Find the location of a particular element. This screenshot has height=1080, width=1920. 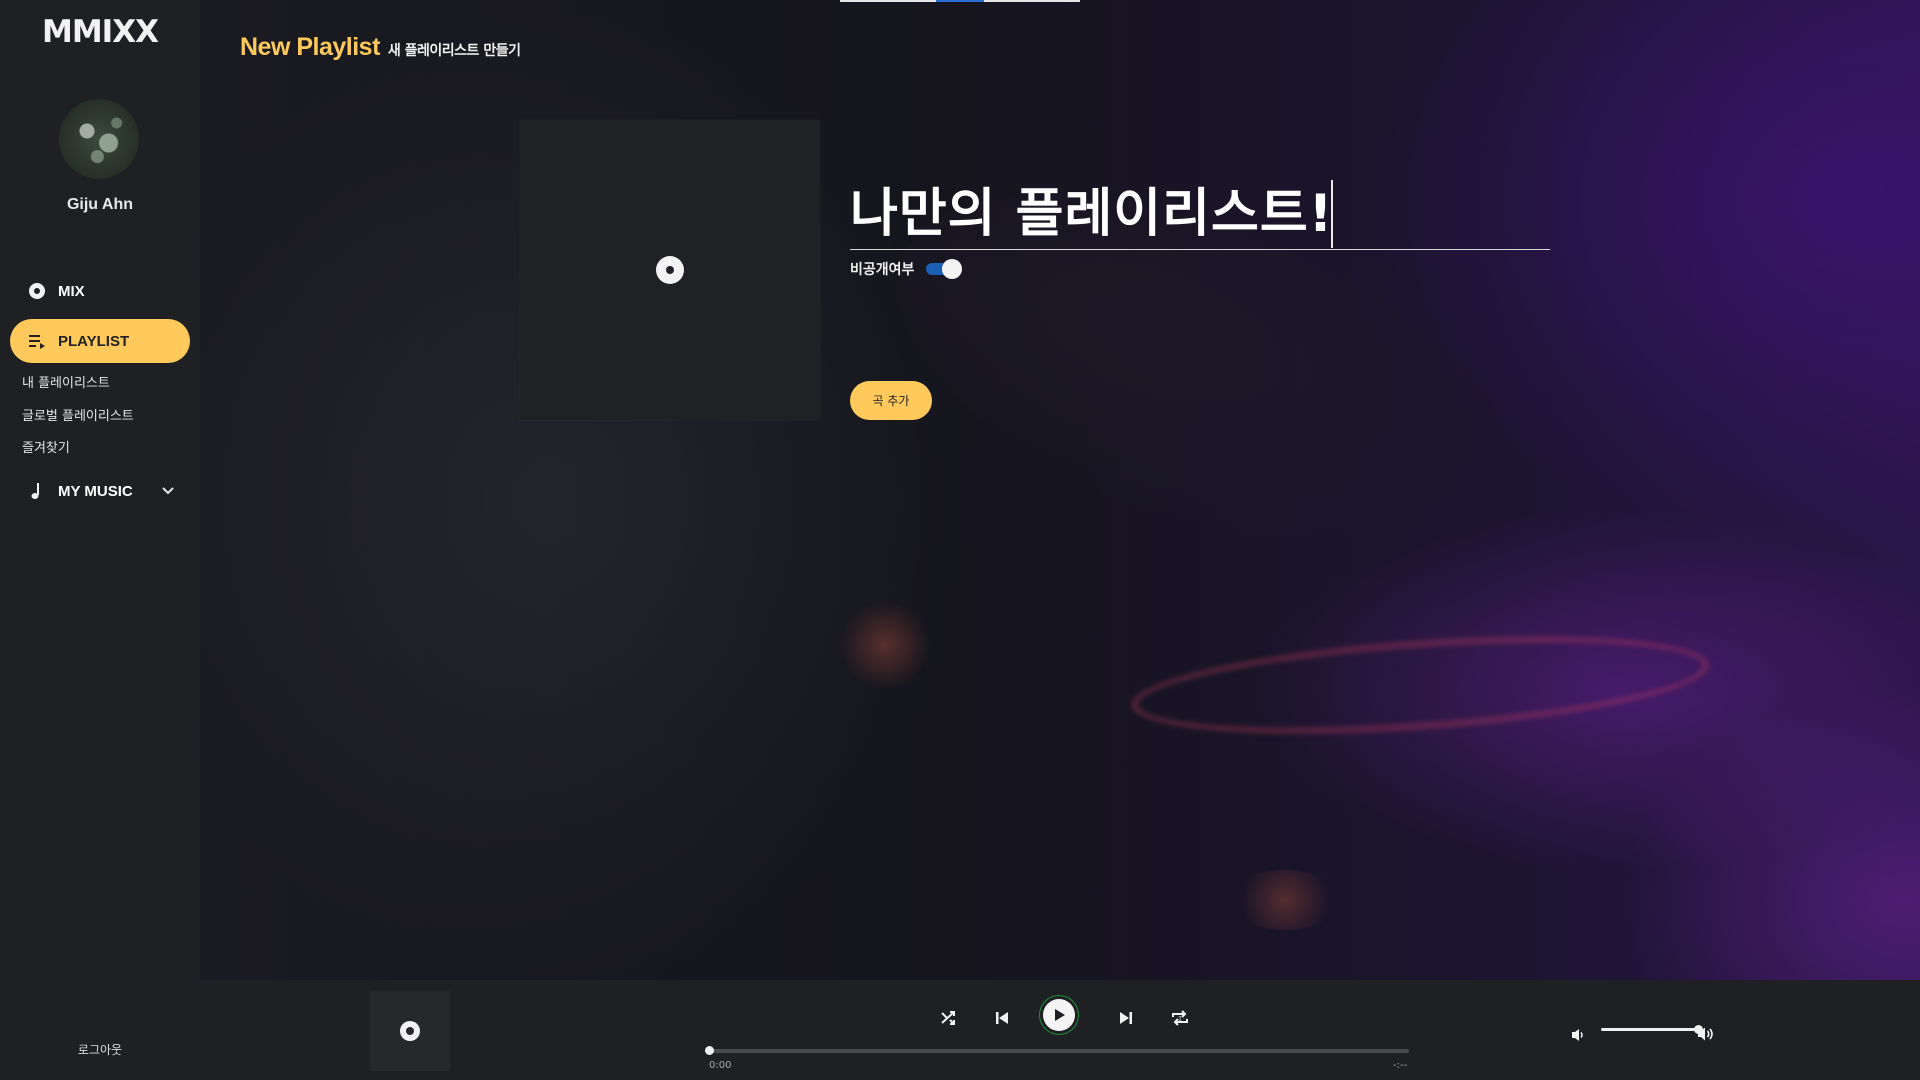

now-playing-art is located at coordinates (410, 1031).